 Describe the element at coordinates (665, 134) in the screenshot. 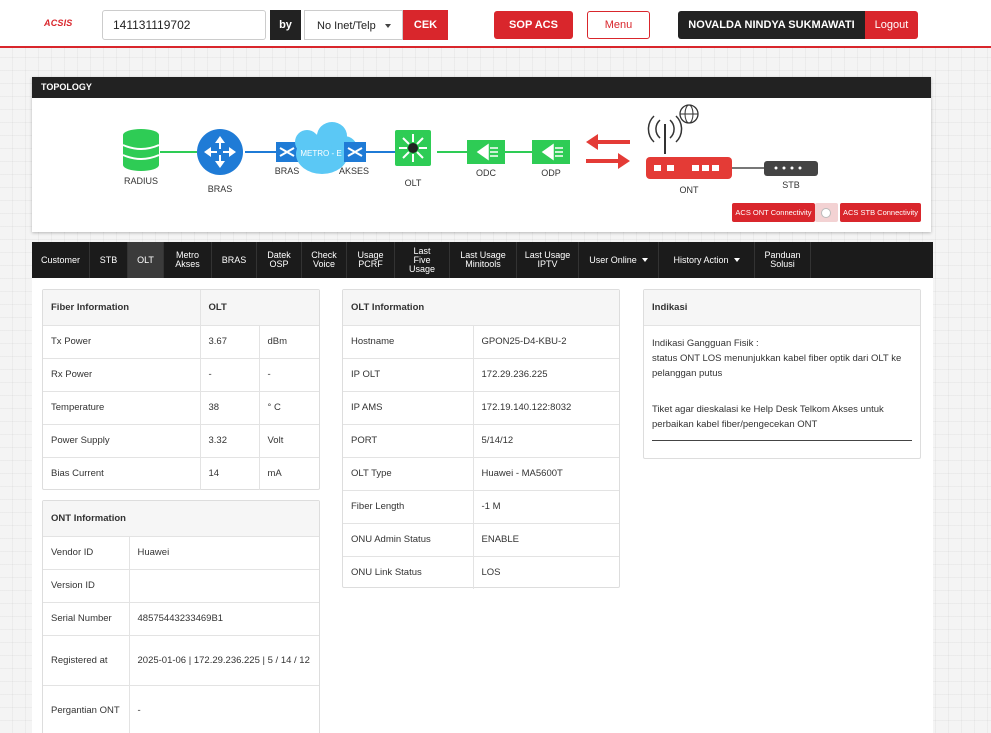

I see `wifi-icon` at that location.